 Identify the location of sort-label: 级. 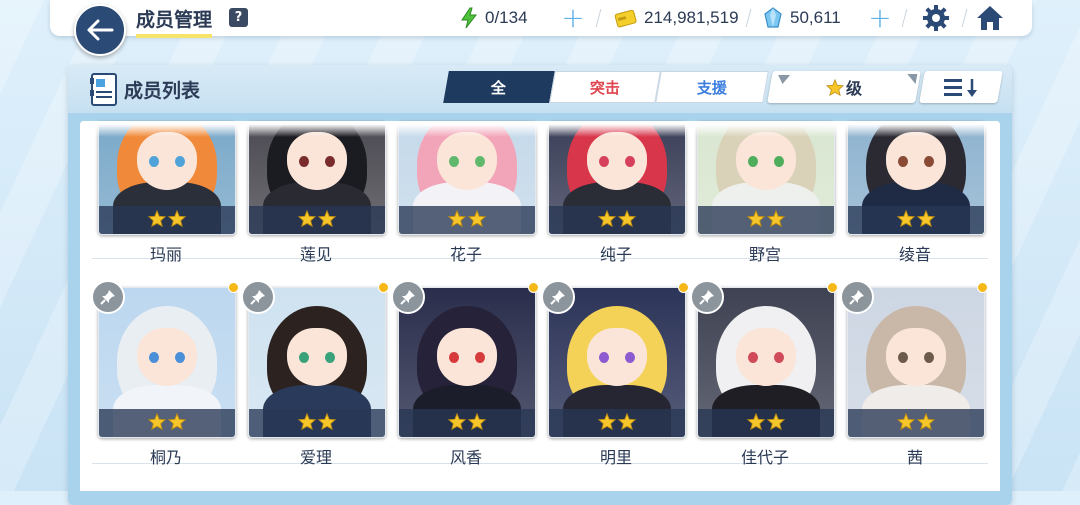
(853, 88).